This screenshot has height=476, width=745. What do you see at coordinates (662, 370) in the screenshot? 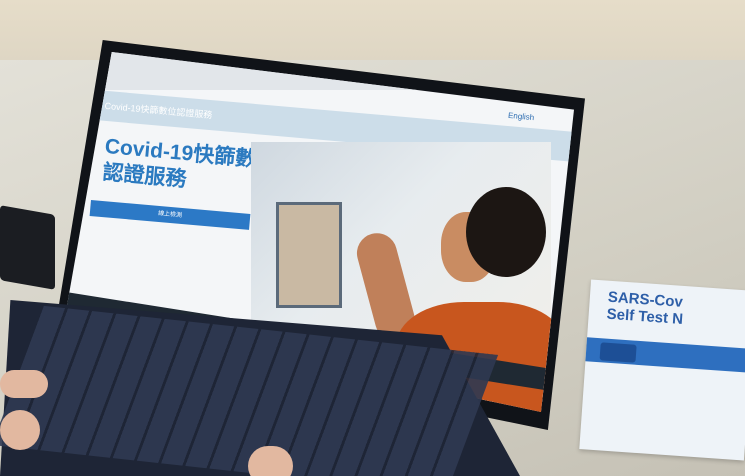
I see `test-kit-box: SARS-Cov Self Test N` at bounding box center [662, 370].